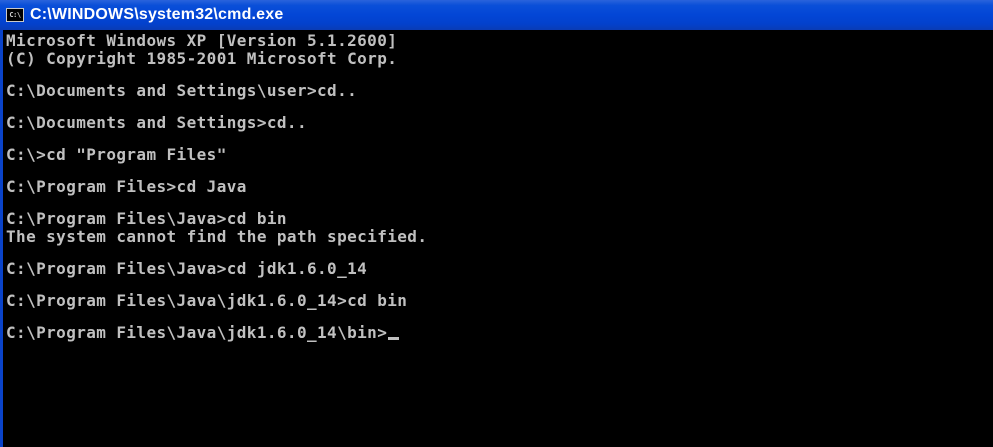 This screenshot has height=447, width=993. Describe the element at coordinates (499, 333) in the screenshot. I see `console-prompt-line: C:\Program Files\Java\jdk1.6.0_14\bin>` at that location.